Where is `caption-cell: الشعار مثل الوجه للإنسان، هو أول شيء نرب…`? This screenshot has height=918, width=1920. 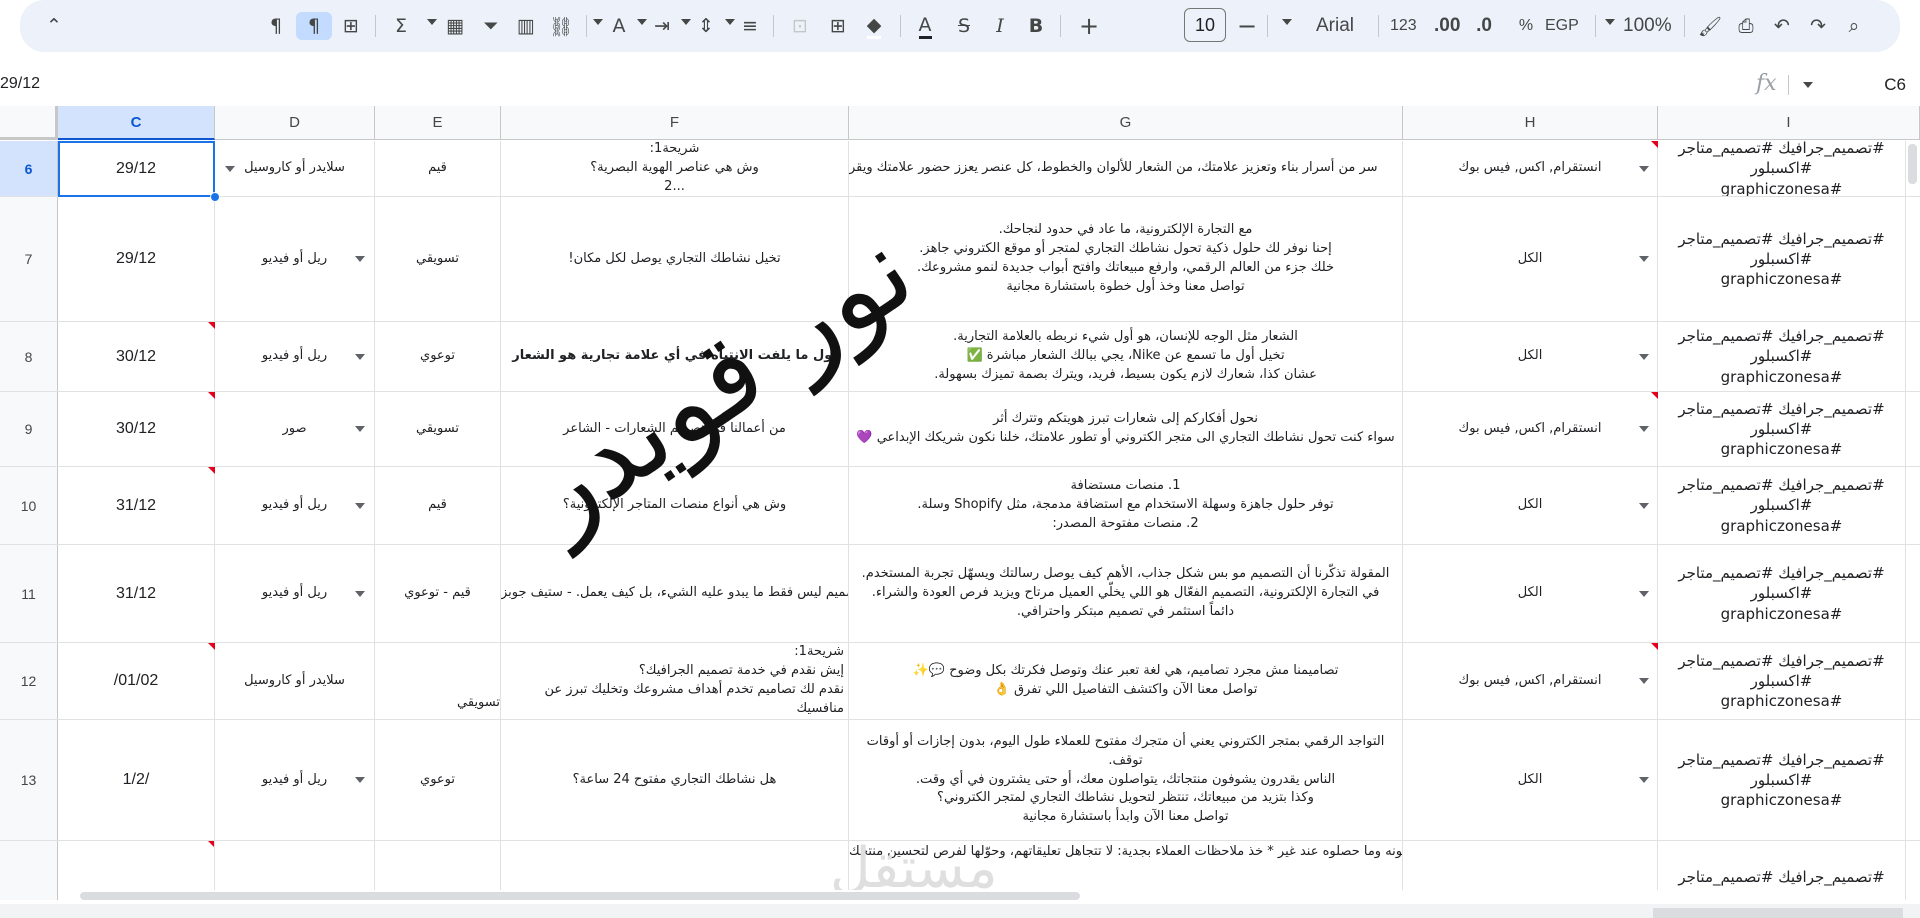 caption-cell: الشعار مثل الوجه للإنسان، هو أول شيء نرب… is located at coordinates (1126, 356).